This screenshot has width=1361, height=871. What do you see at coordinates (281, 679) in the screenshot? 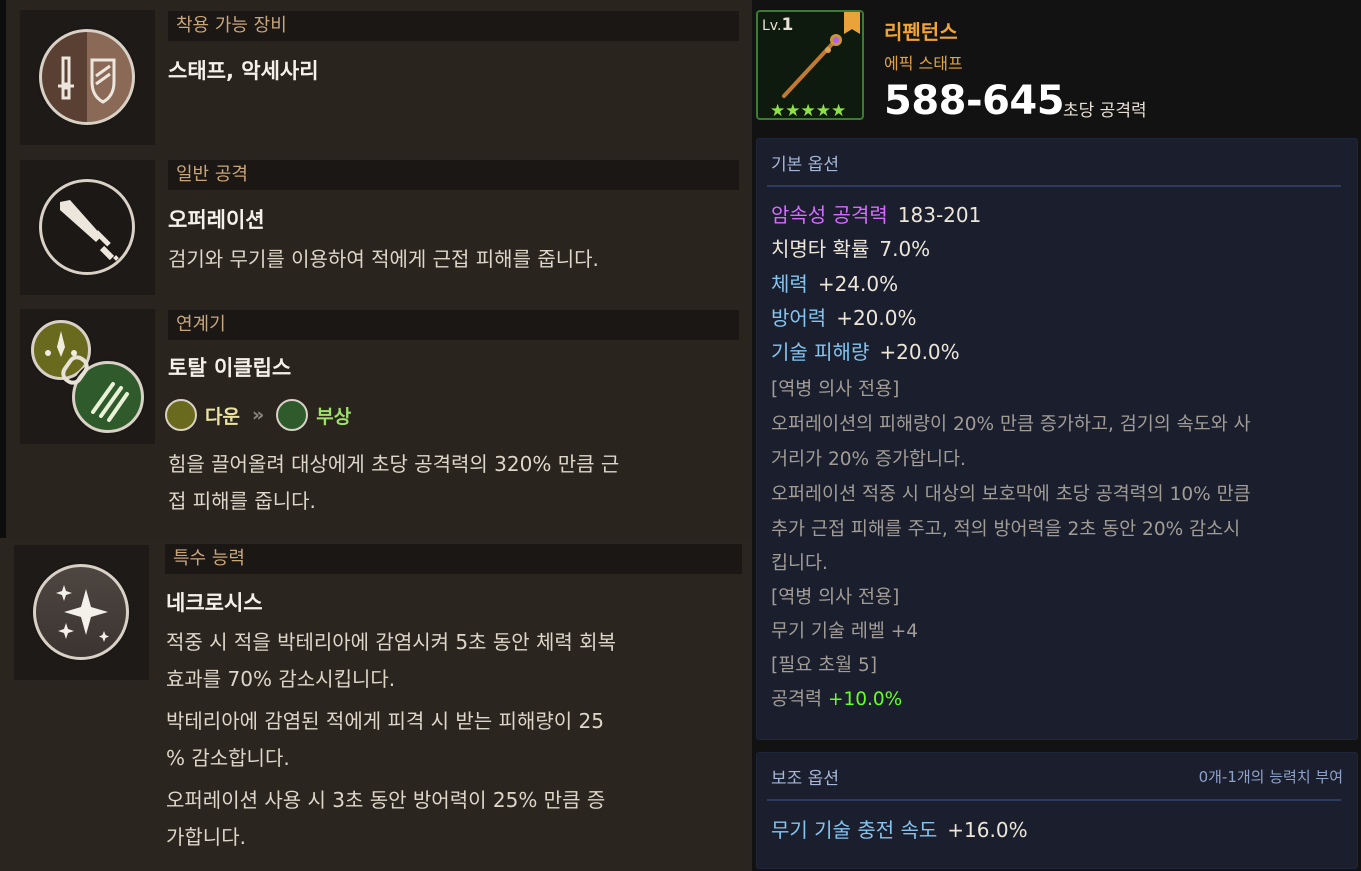
I see `special-ability-desc-2: 효과를 70% 감소시킵니다.` at bounding box center [281, 679].